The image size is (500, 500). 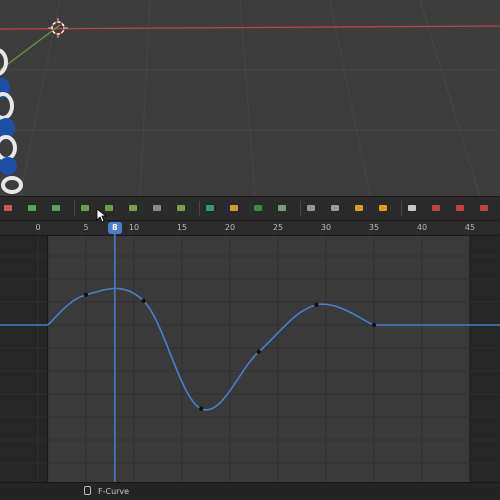 What do you see at coordinates (335, 208) in the screenshot?
I see `mirror-icon` at bounding box center [335, 208].